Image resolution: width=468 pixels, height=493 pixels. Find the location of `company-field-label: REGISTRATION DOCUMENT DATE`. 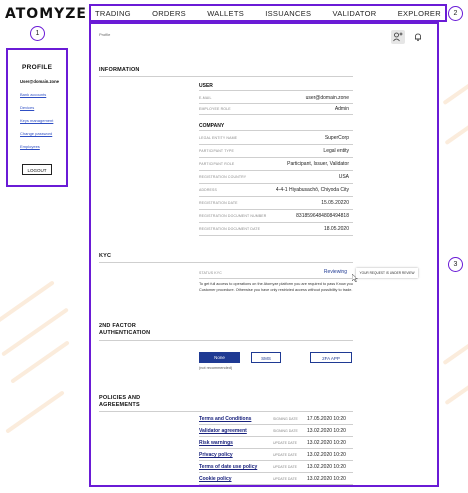

company-field-label: REGISTRATION DOCUMENT DATE is located at coordinates (230, 229).